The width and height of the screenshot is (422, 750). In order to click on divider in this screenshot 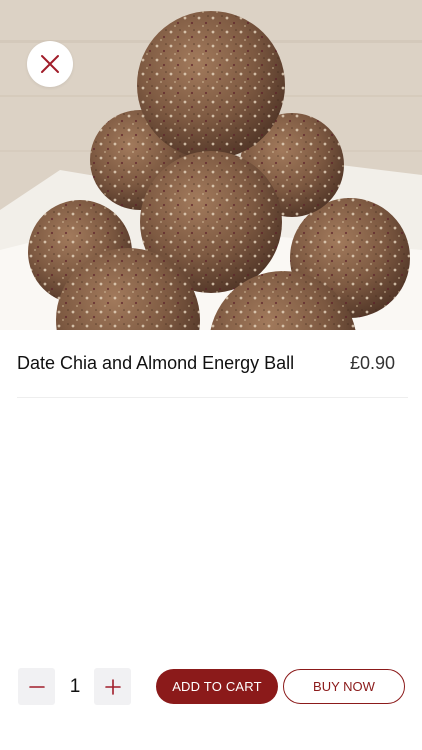, I will do `click(212, 397)`.